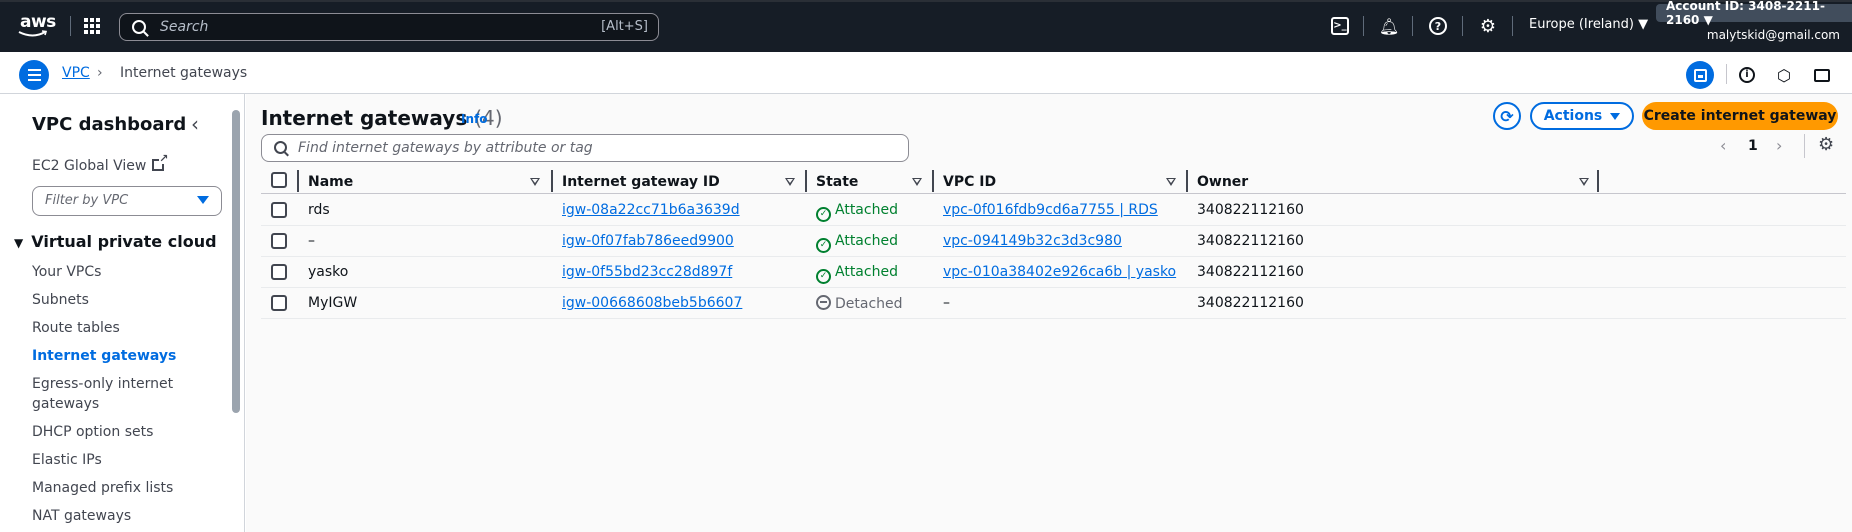 This screenshot has height=532, width=1852. Describe the element at coordinates (652, 303) in the screenshot. I see `cell-igw-id-link: igw-00668608beb5b6607` at that location.